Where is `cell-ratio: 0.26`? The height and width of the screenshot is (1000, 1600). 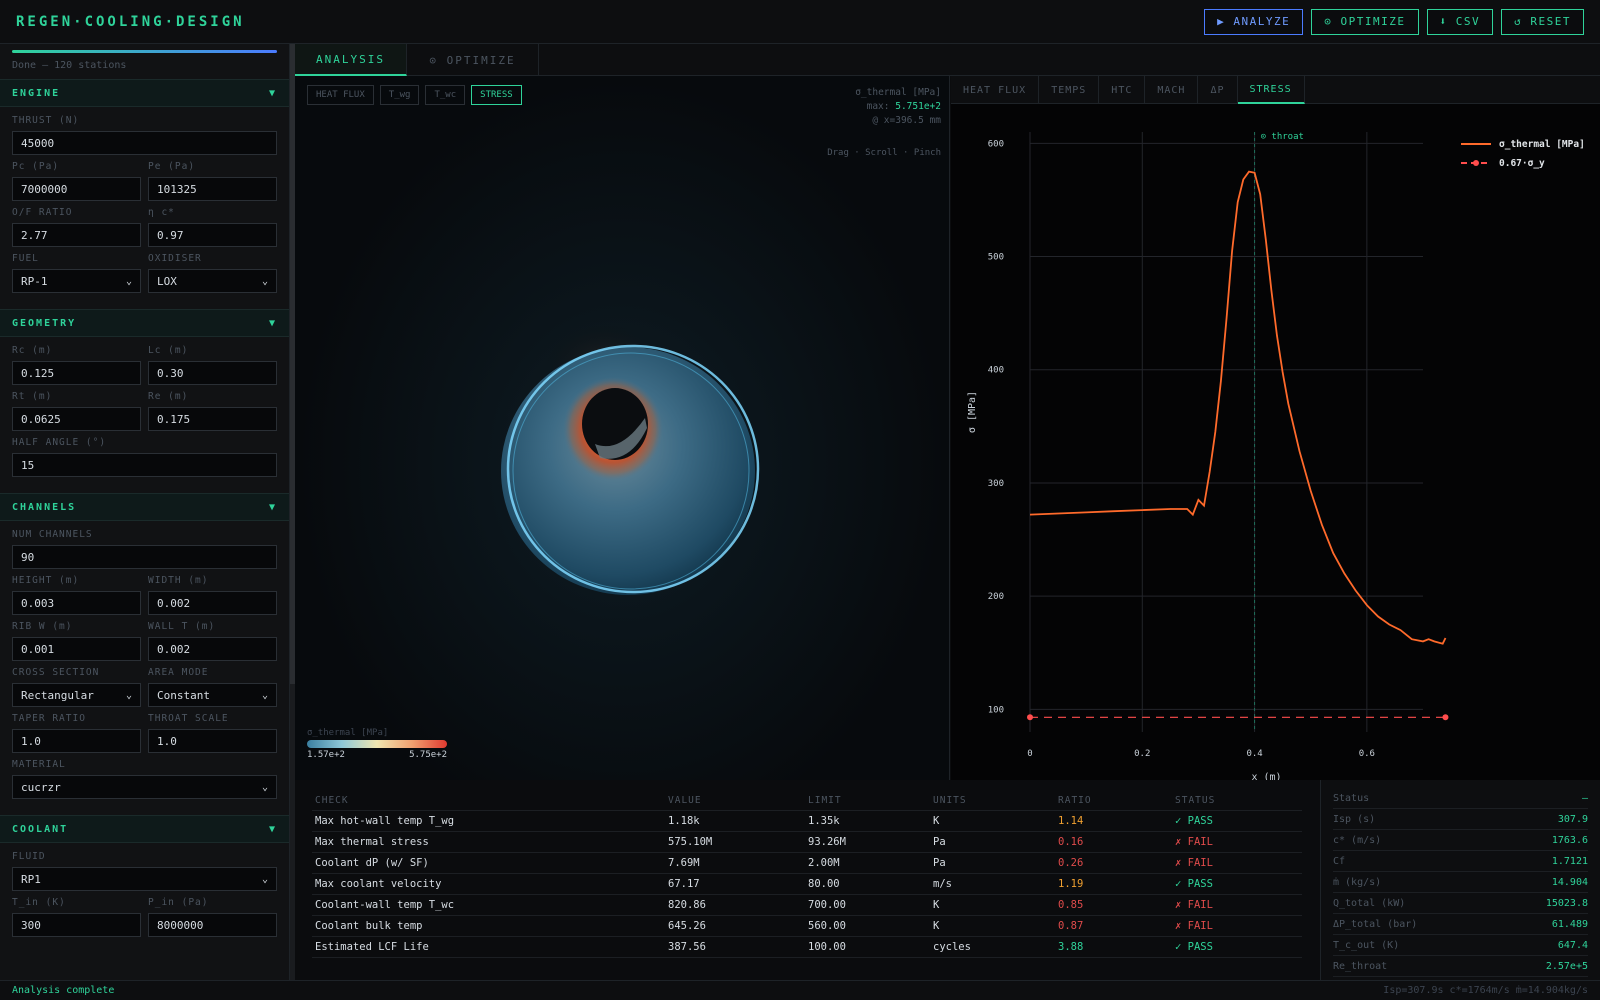
cell-ratio: 0.26 is located at coordinates (1071, 863).